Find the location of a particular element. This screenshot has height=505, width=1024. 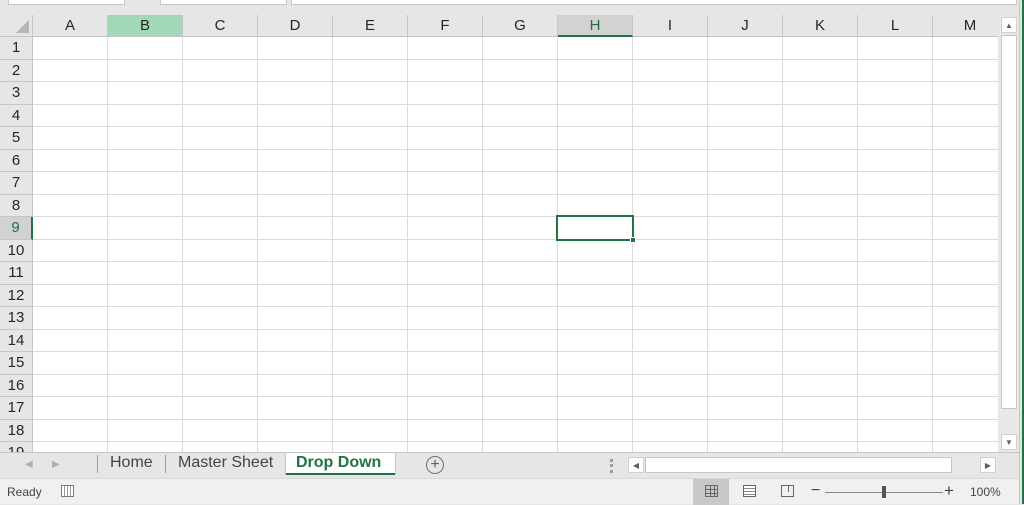

horizontal-scrollbar: ◀ ▶ is located at coordinates (812, 465).